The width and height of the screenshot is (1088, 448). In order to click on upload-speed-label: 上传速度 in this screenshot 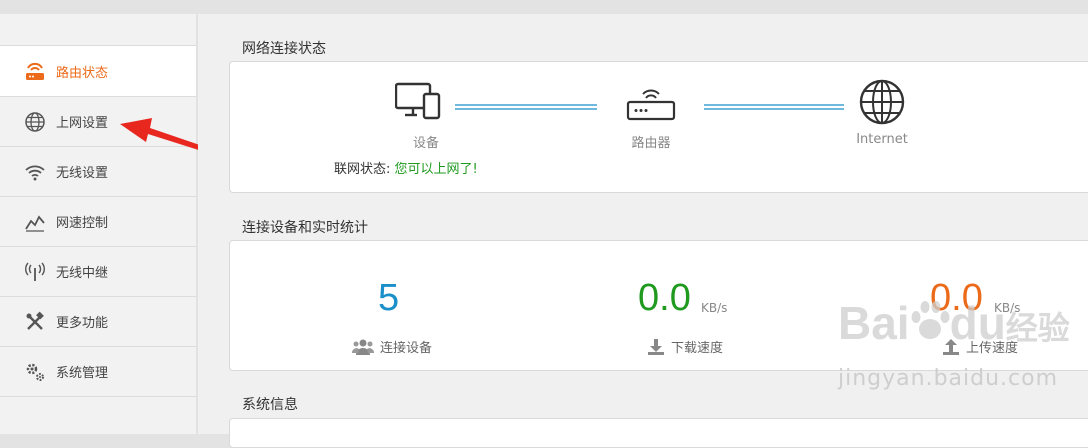, I will do `click(980, 346)`.